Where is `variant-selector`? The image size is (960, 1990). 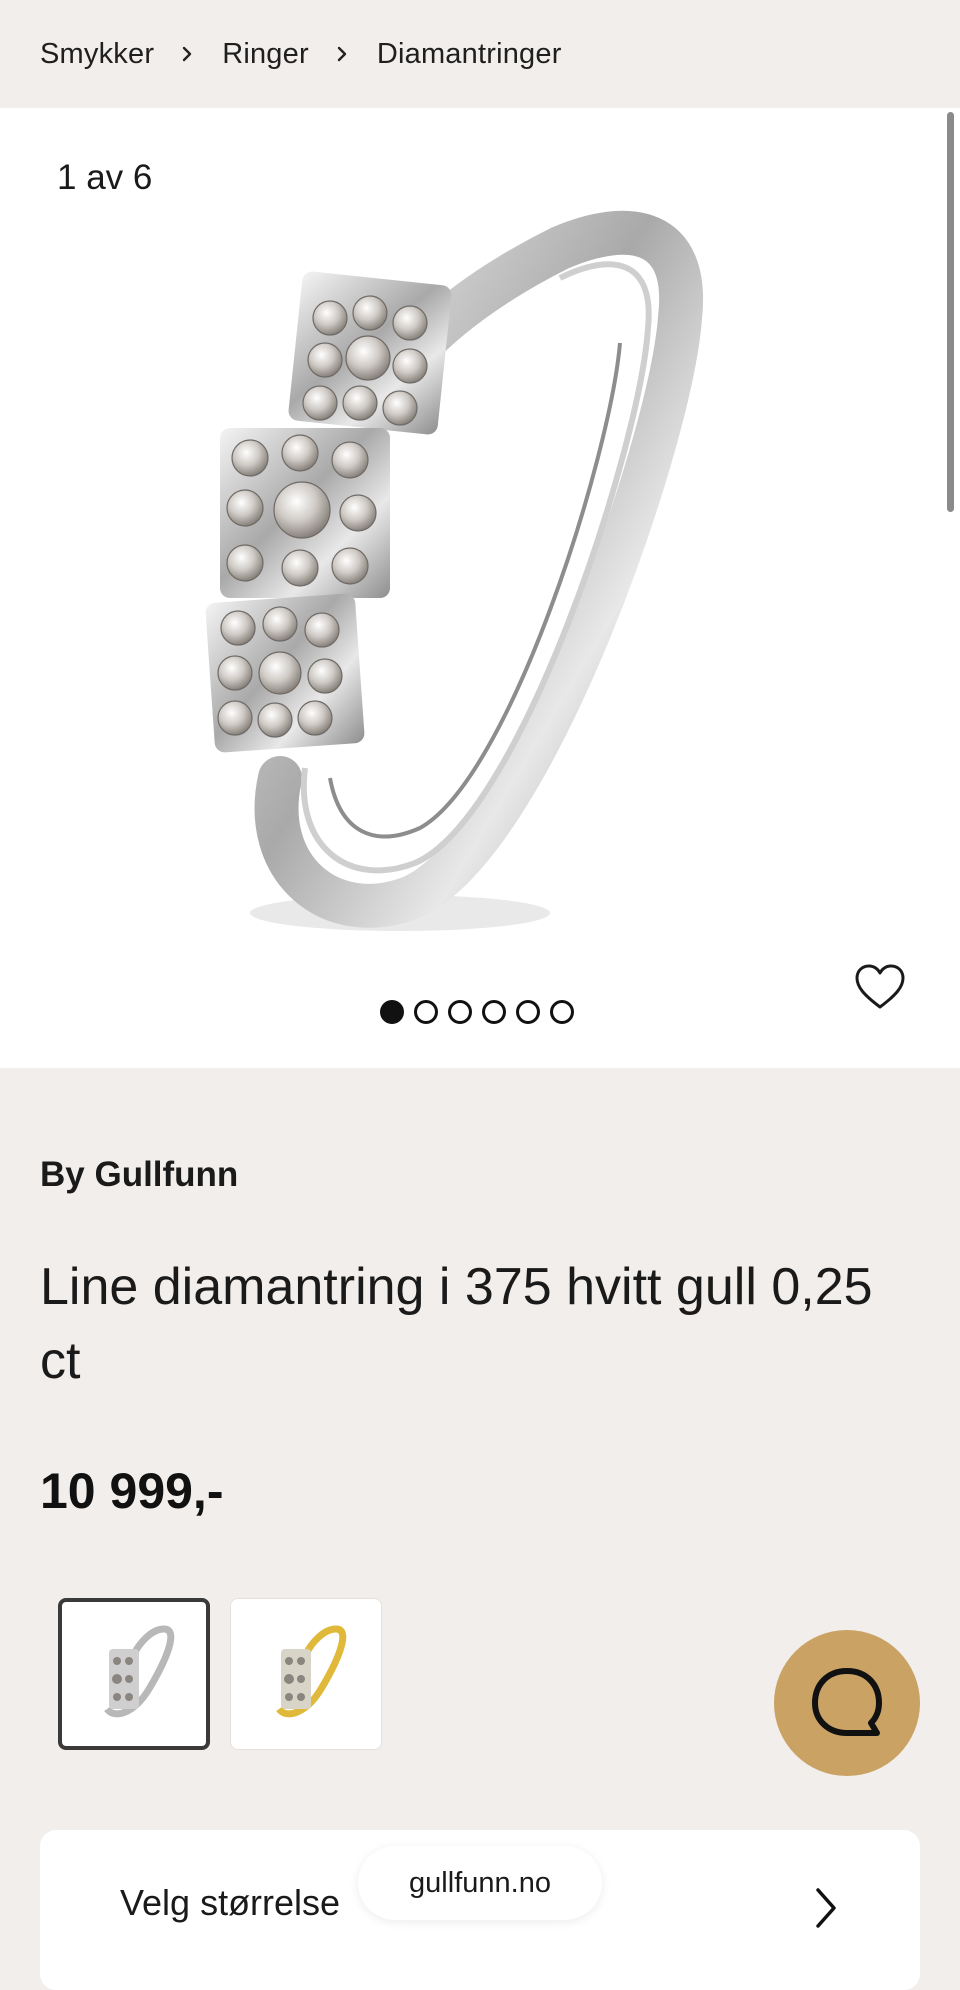 variant-selector is located at coordinates (220, 1674).